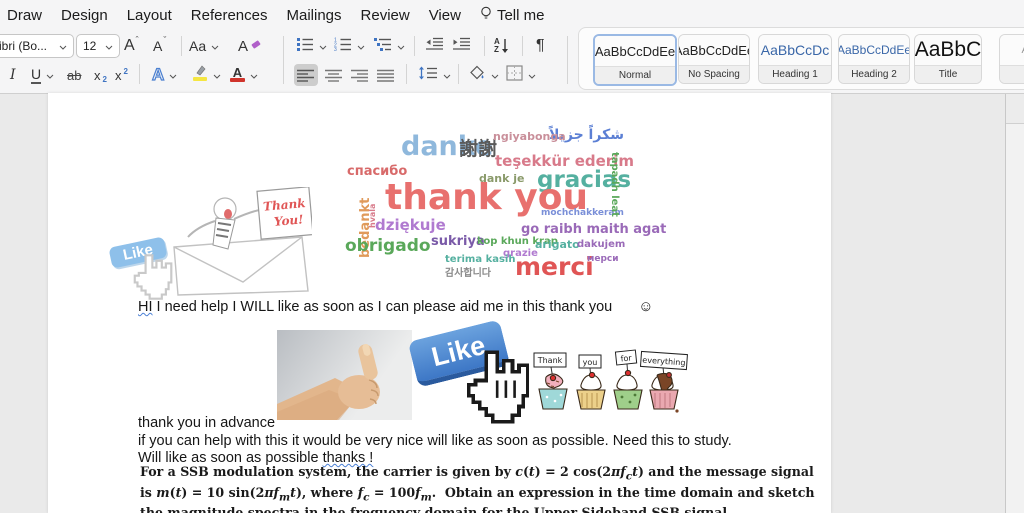  Describe the element at coordinates (343, 46) in the screenshot. I see `numbered-list-icon: 123` at that location.